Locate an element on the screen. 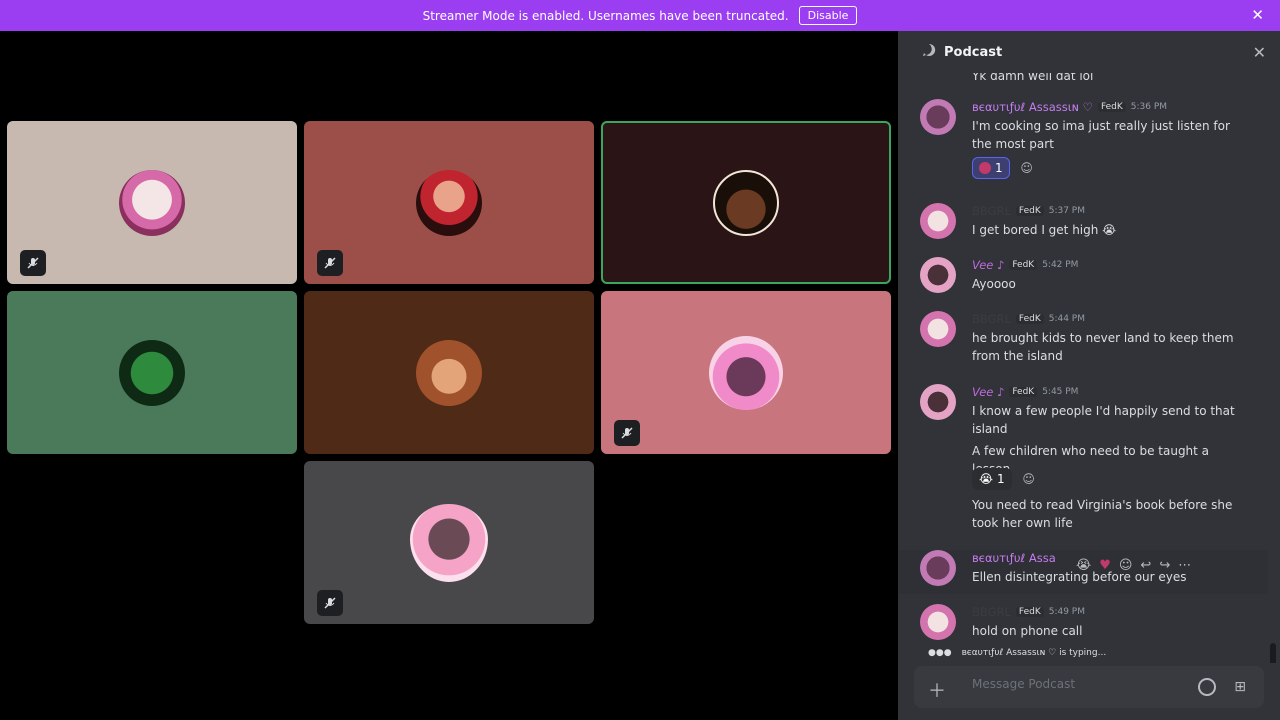 The height and width of the screenshot is (720, 1280). message: BBGRL FedK 5:49 PM hold on phone call is located at coordinates (1083, 626).